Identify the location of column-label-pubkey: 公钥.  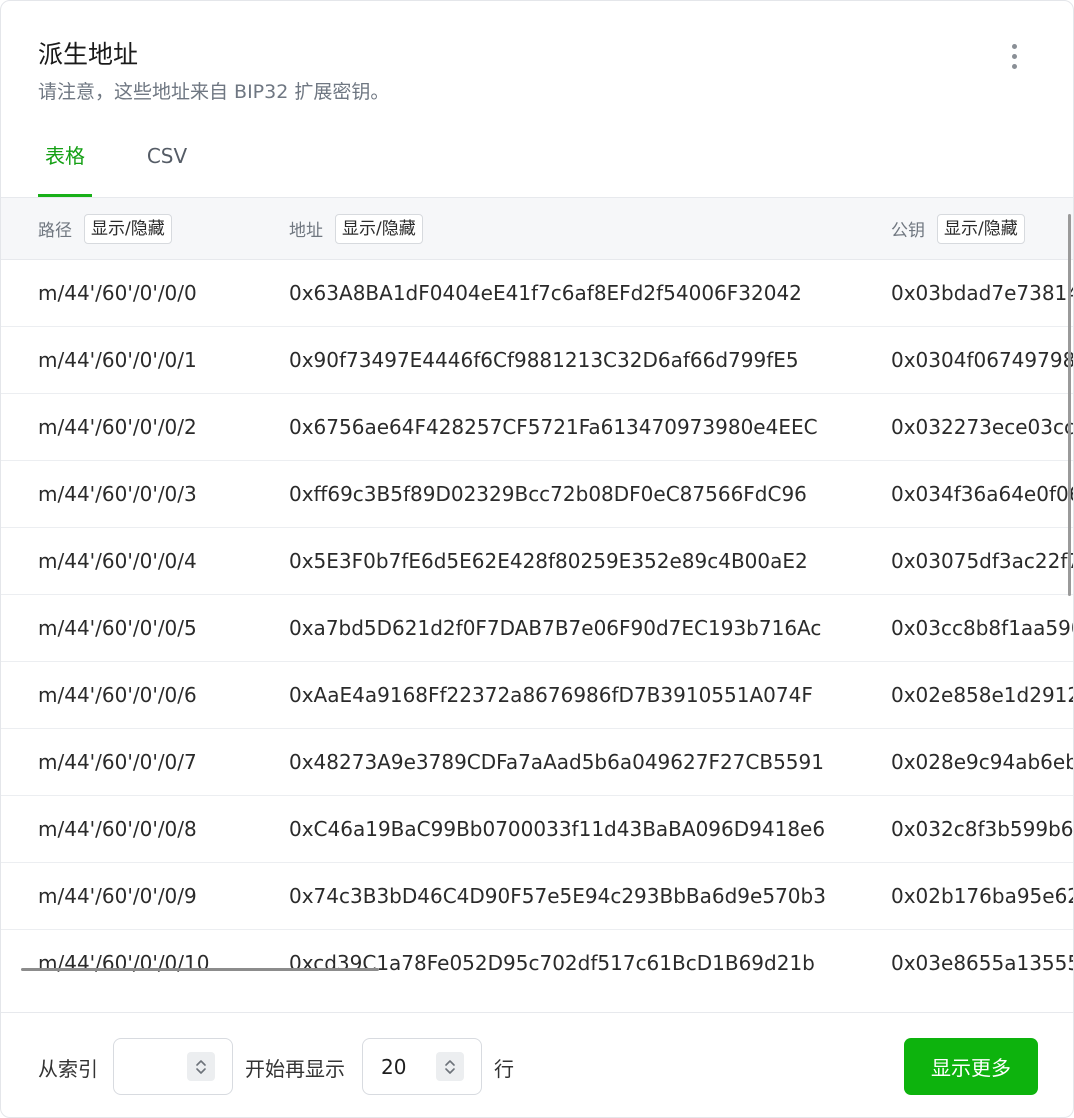
(908, 231).